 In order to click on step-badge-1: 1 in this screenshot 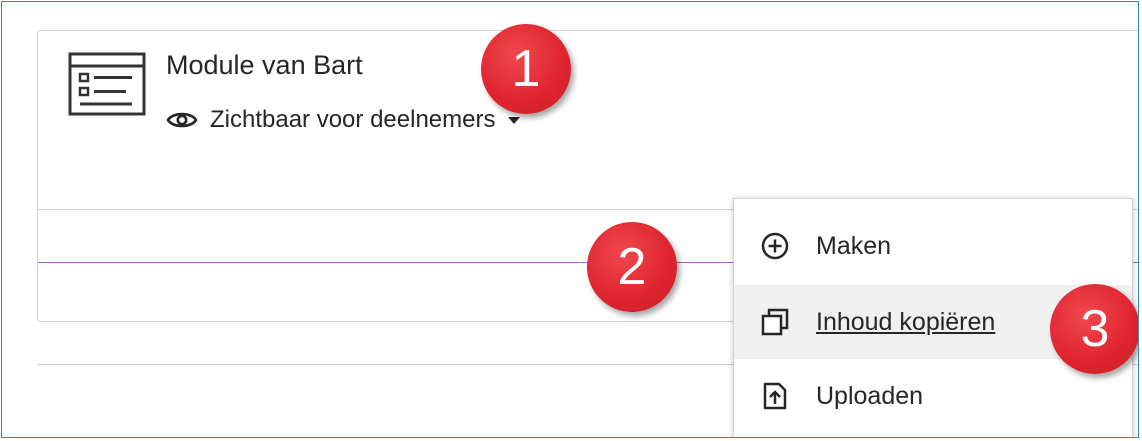, I will do `click(526, 69)`.